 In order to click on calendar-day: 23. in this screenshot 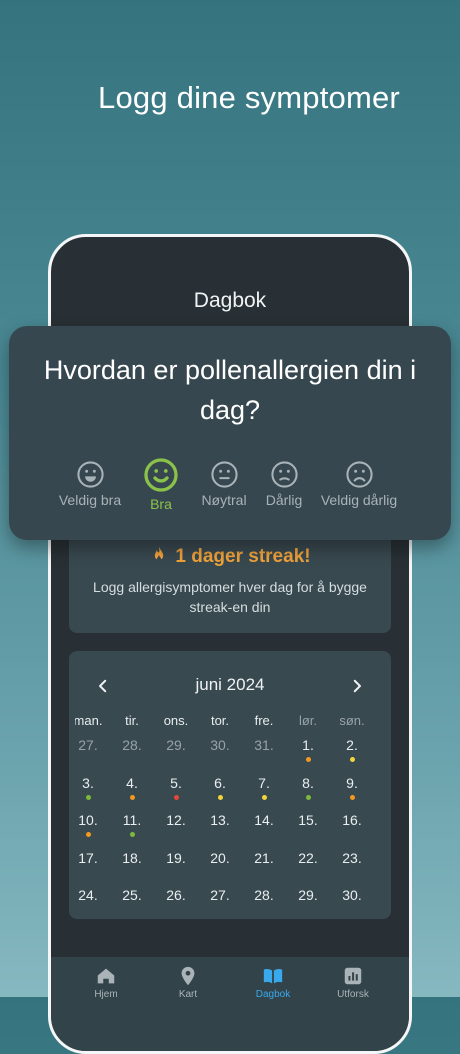, I will do `click(352, 858)`.